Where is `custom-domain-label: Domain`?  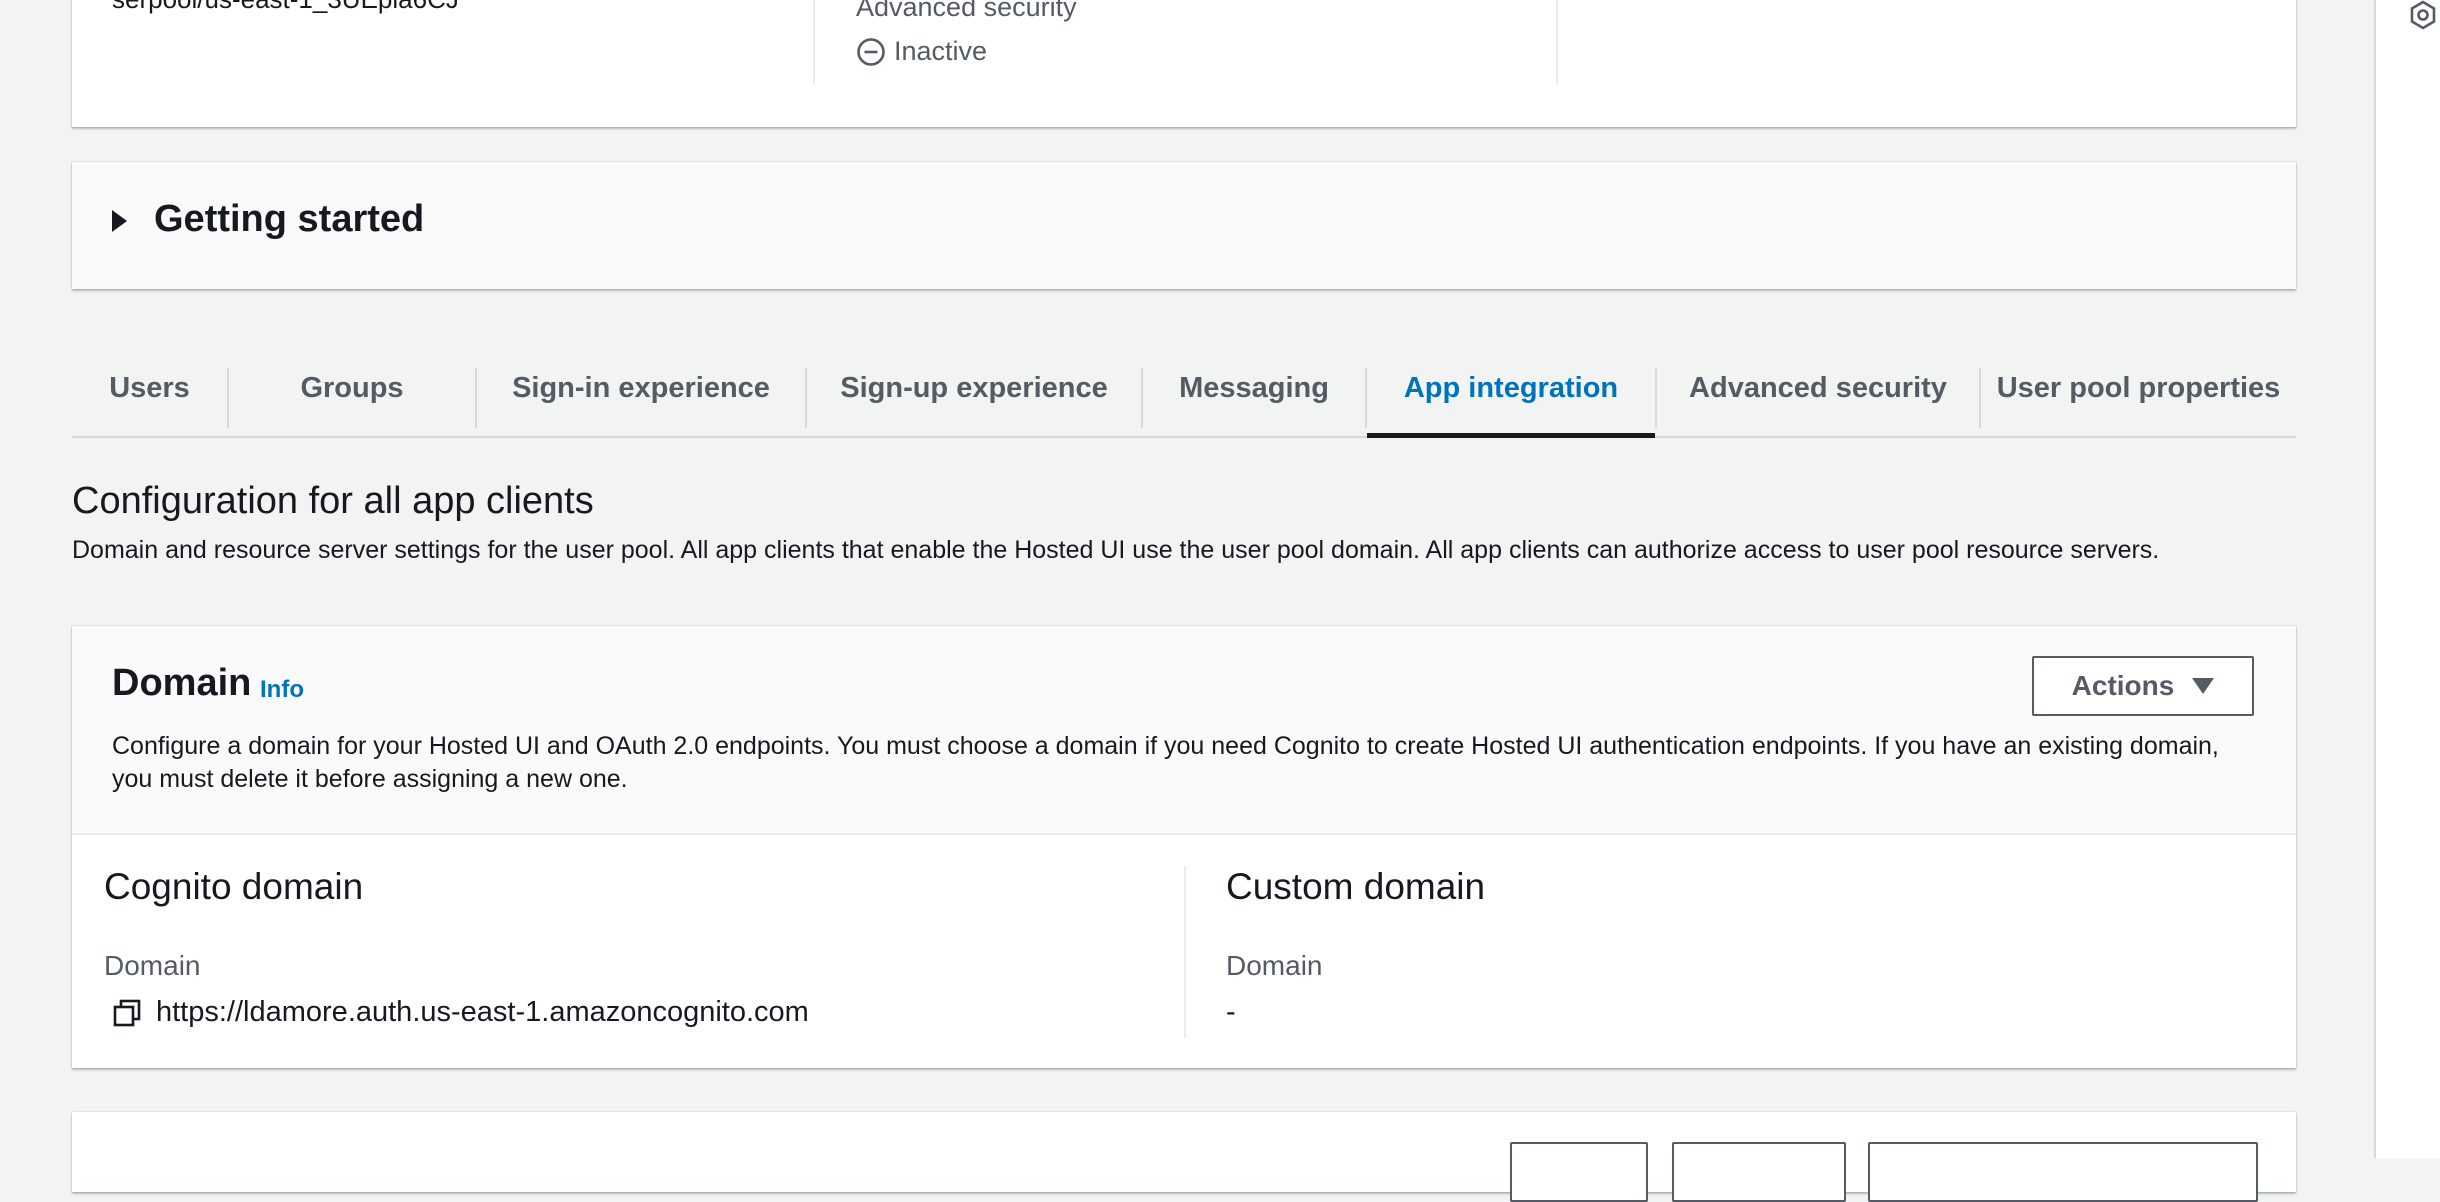 custom-domain-label: Domain is located at coordinates (1274, 965).